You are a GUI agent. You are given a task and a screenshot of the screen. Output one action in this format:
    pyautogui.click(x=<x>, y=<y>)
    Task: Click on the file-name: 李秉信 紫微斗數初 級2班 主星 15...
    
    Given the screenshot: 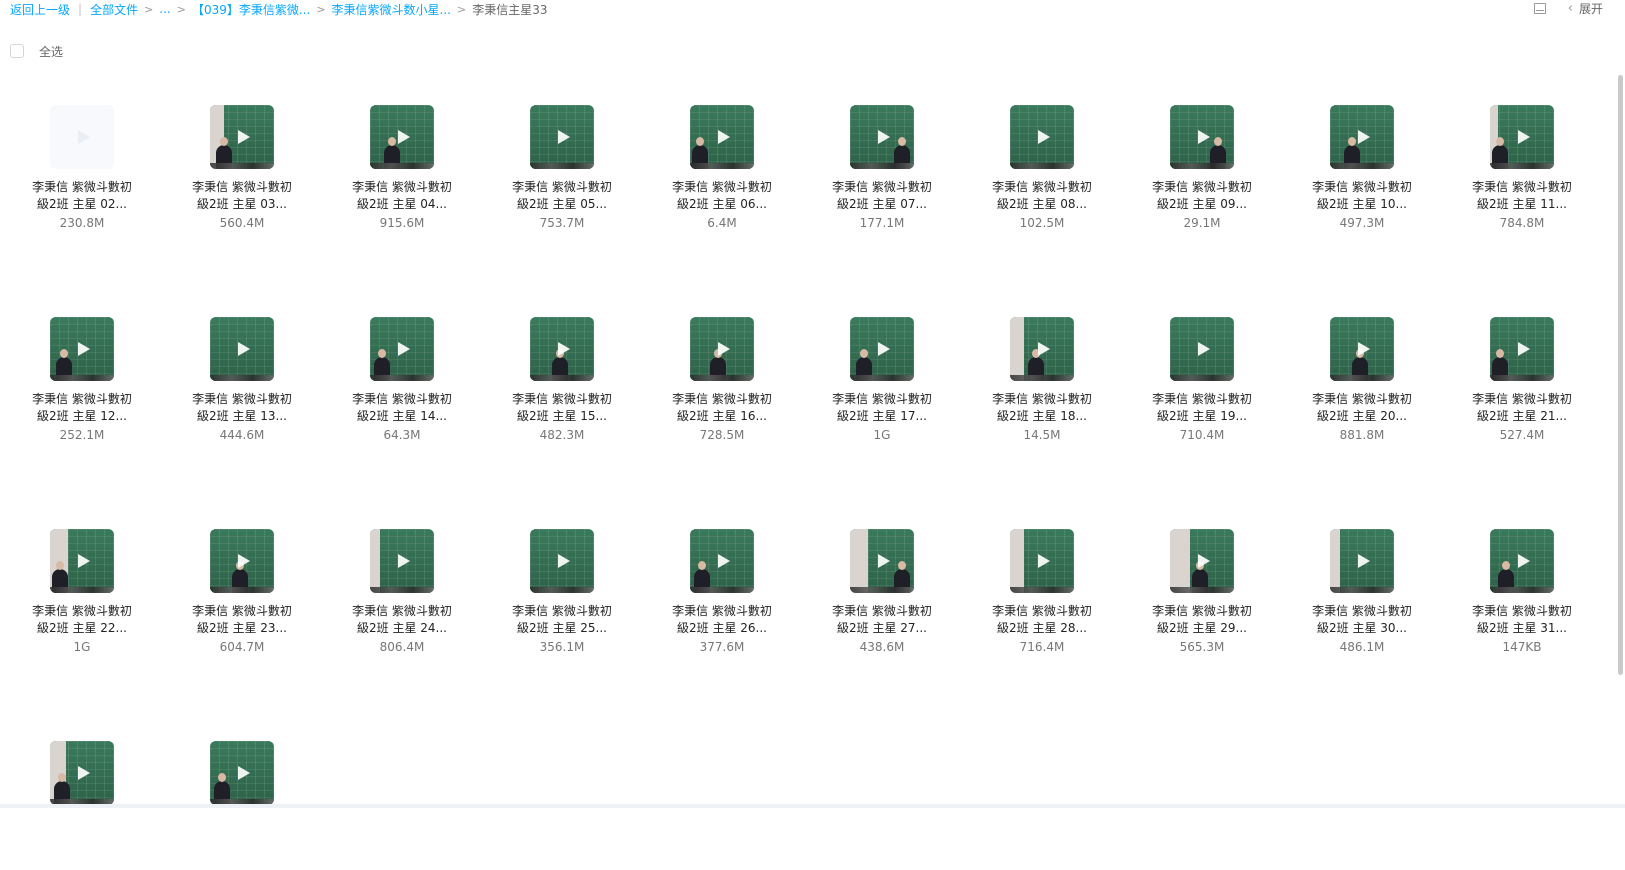 What is the action you would take?
    pyautogui.click(x=562, y=408)
    